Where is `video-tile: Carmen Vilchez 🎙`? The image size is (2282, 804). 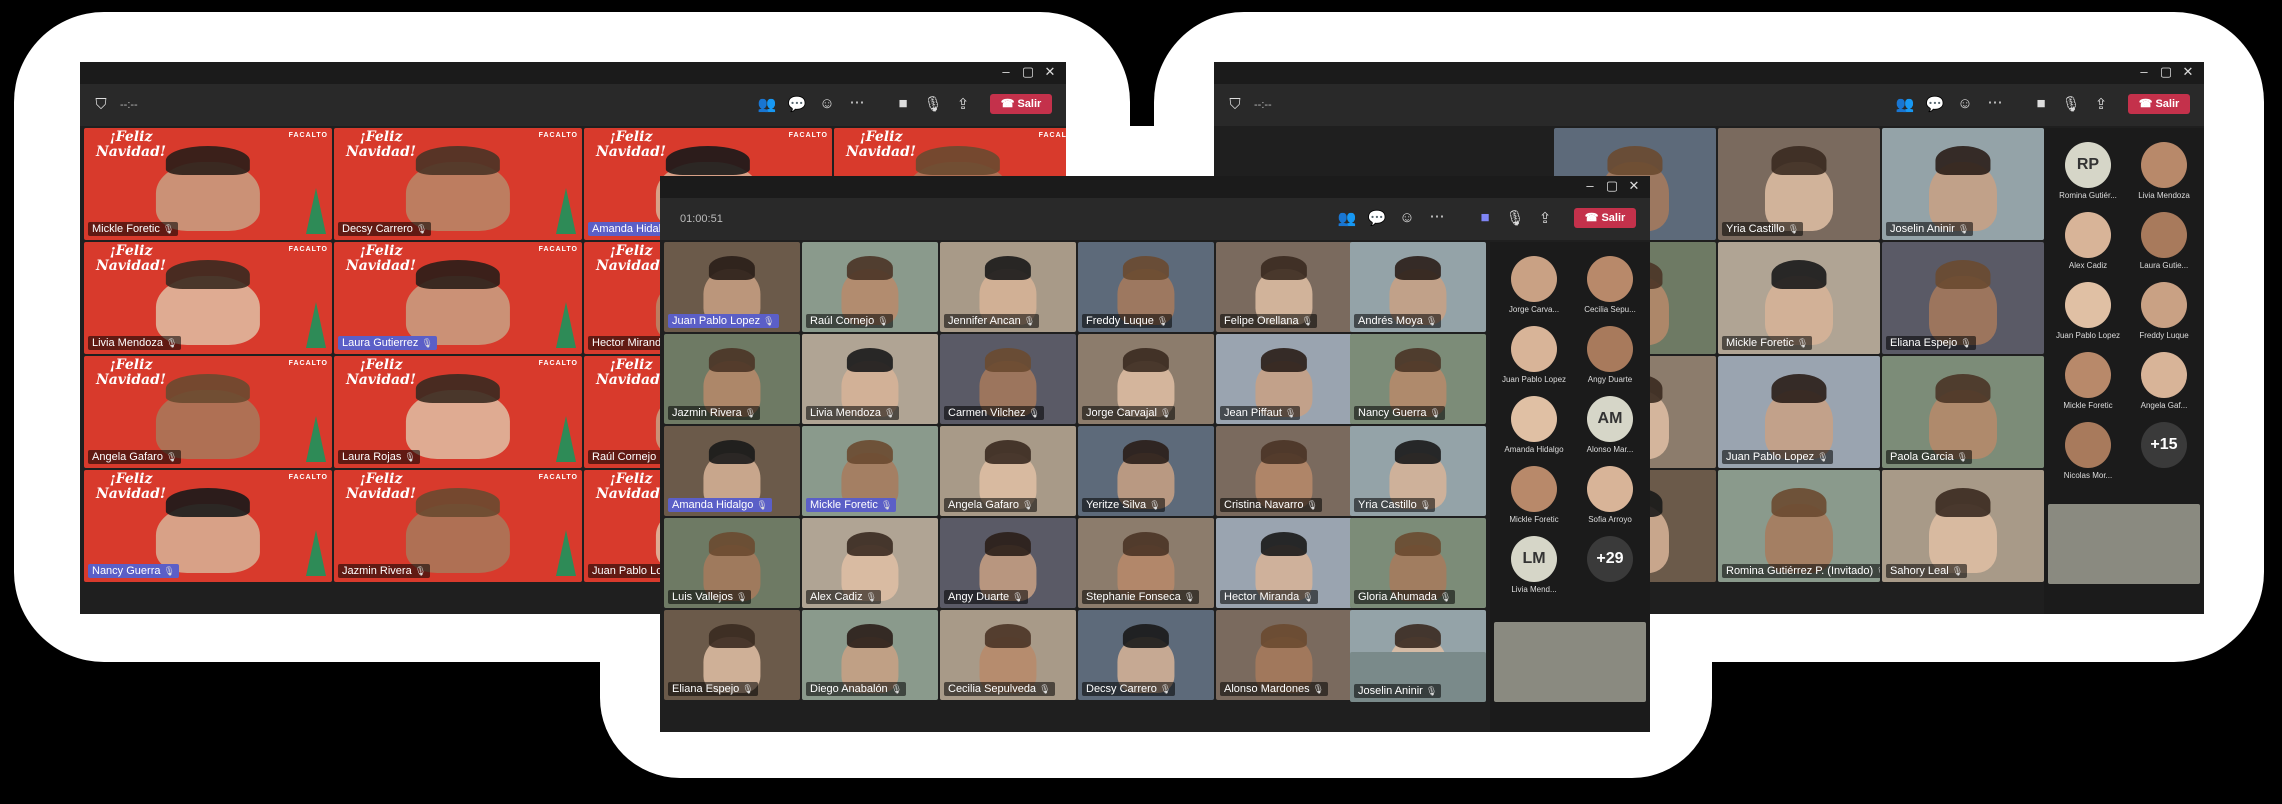 video-tile: Carmen Vilchez 🎙 is located at coordinates (1008, 379).